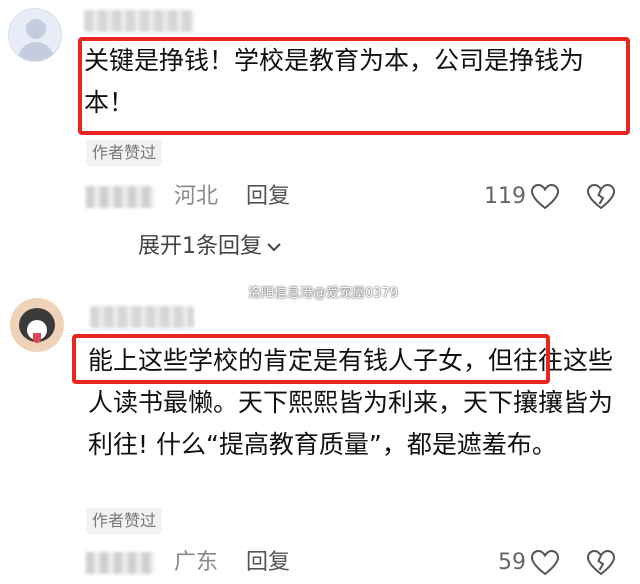 The width and height of the screenshot is (640, 584). What do you see at coordinates (196, 562) in the screenshot?
I see `location-label: 广东` at bounding box center [196, 562].